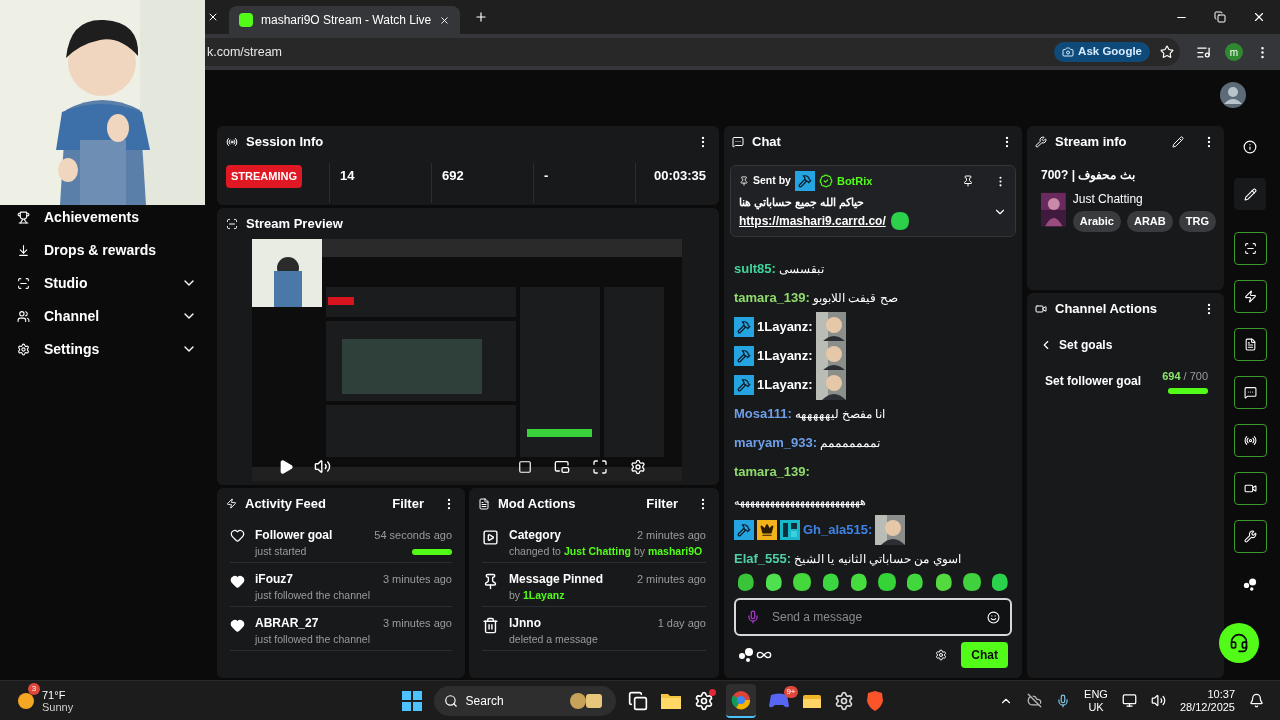 This screenshot has width=1280, height=720. Describe the element at coordinates (1178, 141) in the screenshot. I see `edit-icon` at that location.